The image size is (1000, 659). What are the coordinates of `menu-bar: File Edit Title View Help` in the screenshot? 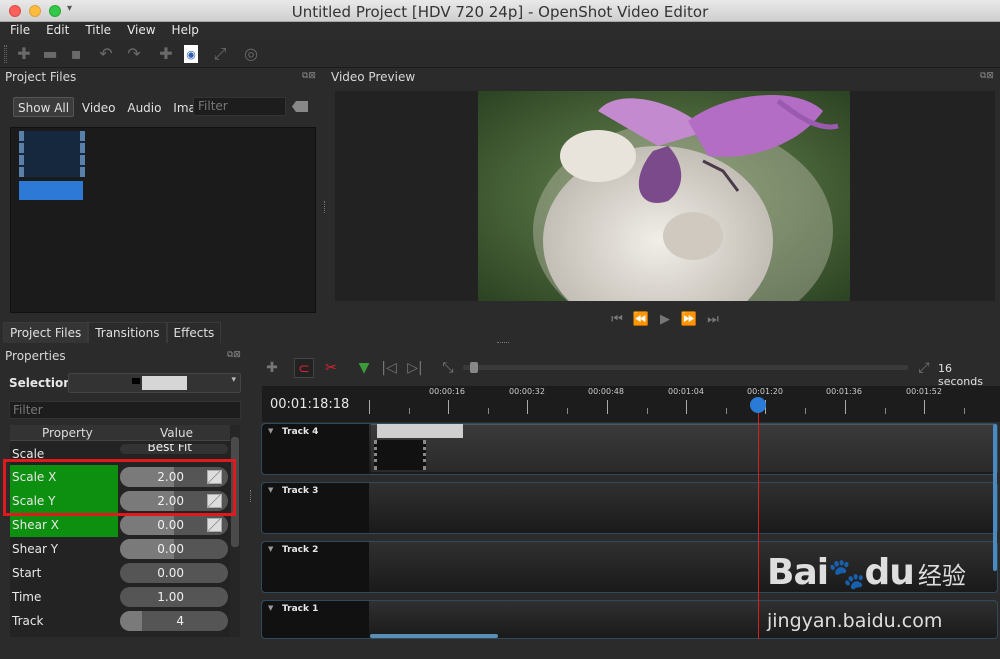 It's located at (500, 31).